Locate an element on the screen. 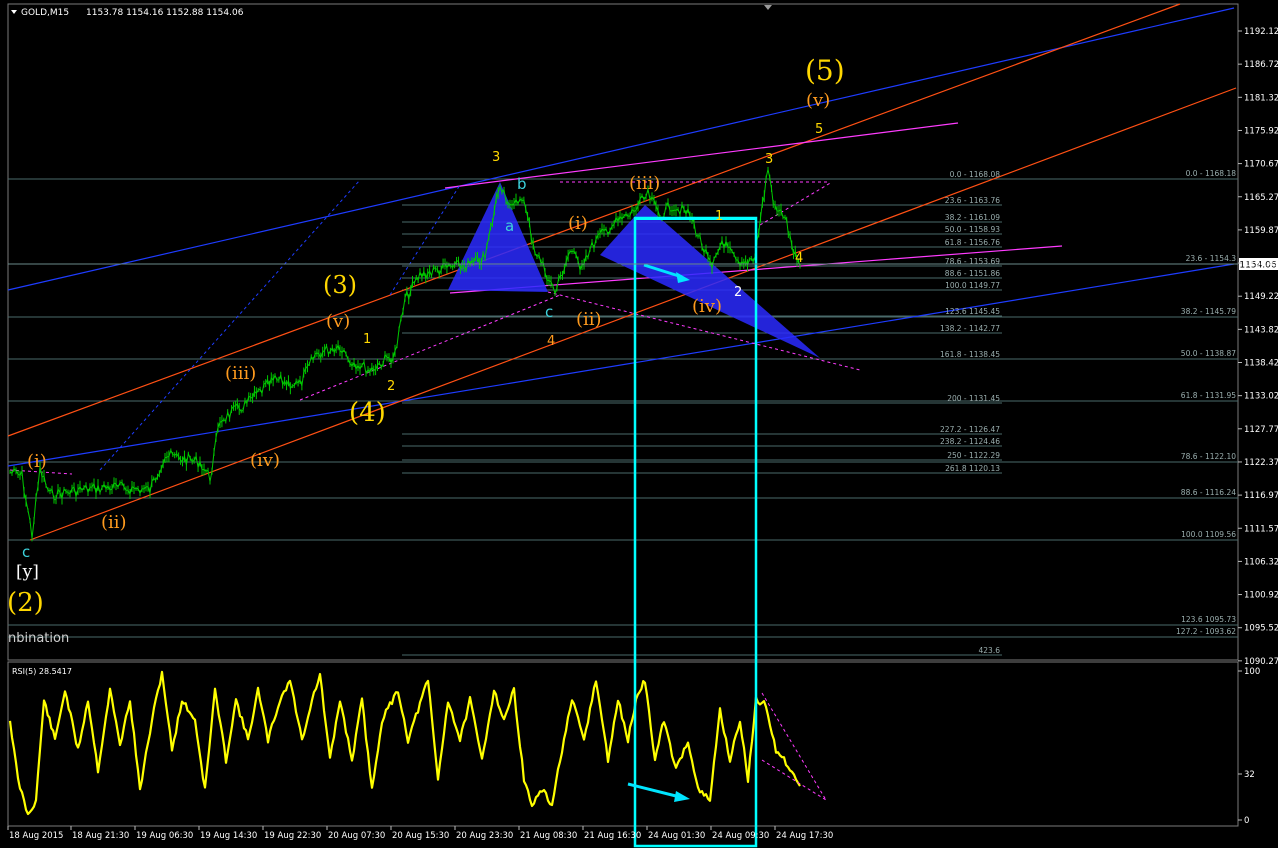 This screenshot has width=1278, height=848. scroll-marker-icon is located at coordinates (768, 7).